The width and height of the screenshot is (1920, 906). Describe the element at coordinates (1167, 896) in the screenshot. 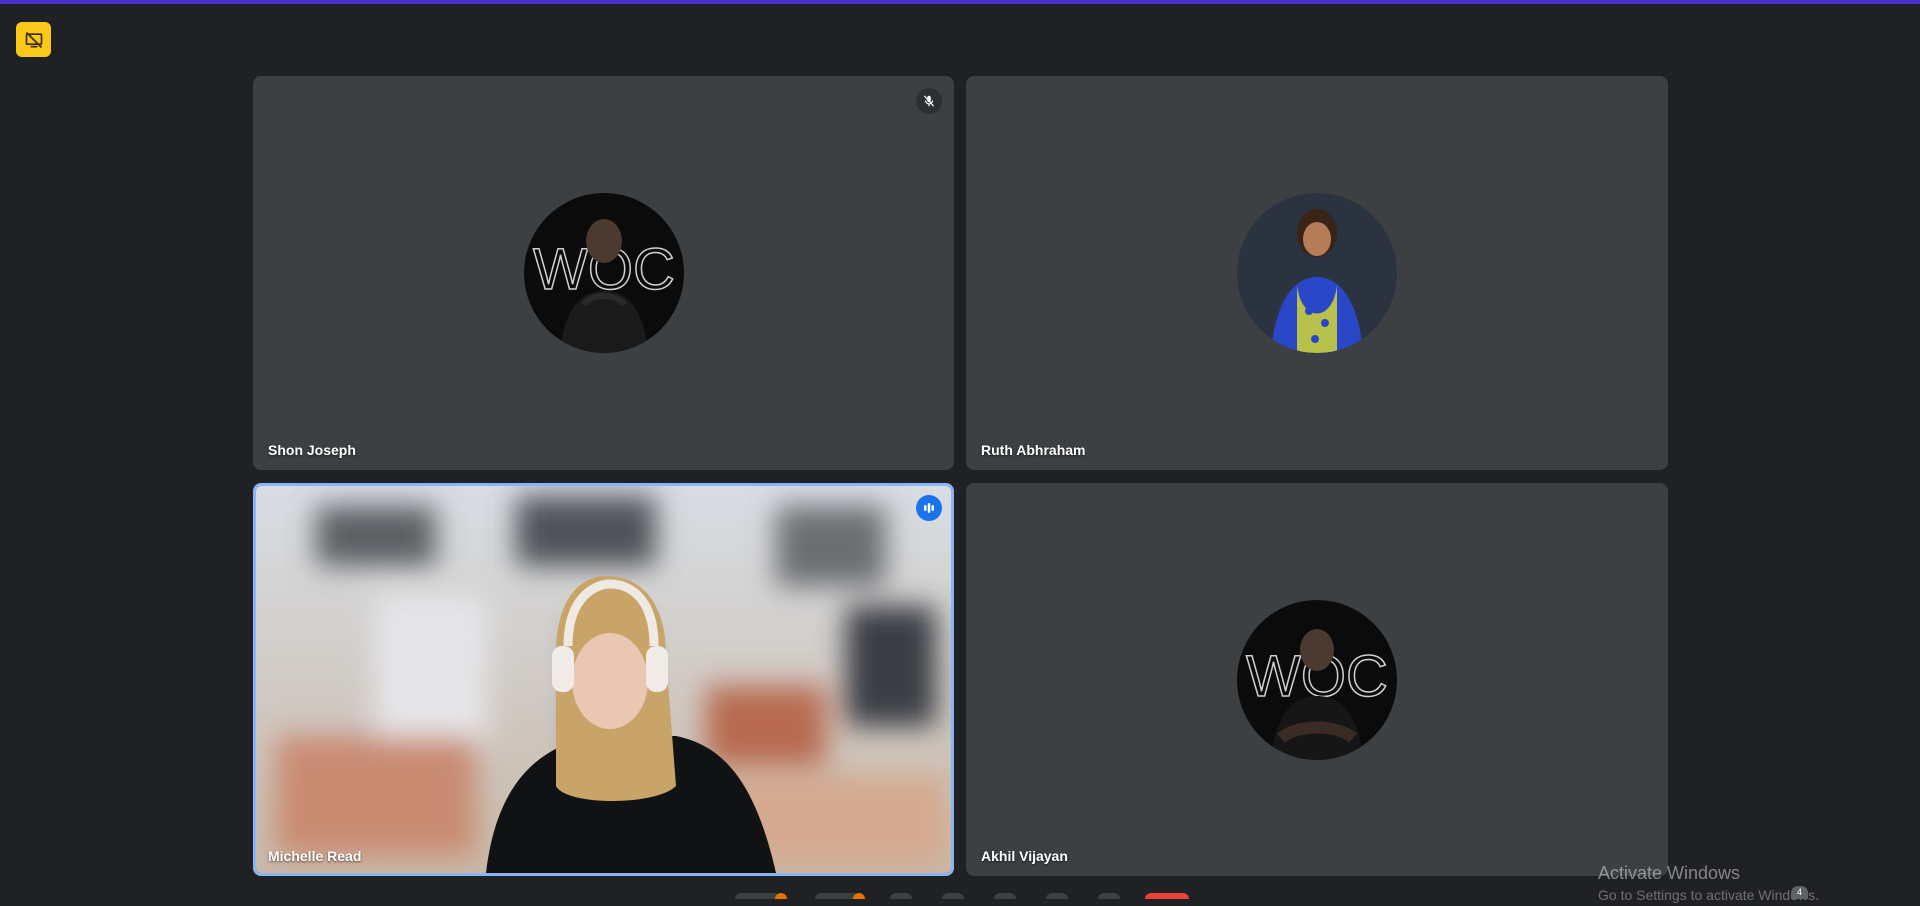

I see `leave-call-button` at that location.